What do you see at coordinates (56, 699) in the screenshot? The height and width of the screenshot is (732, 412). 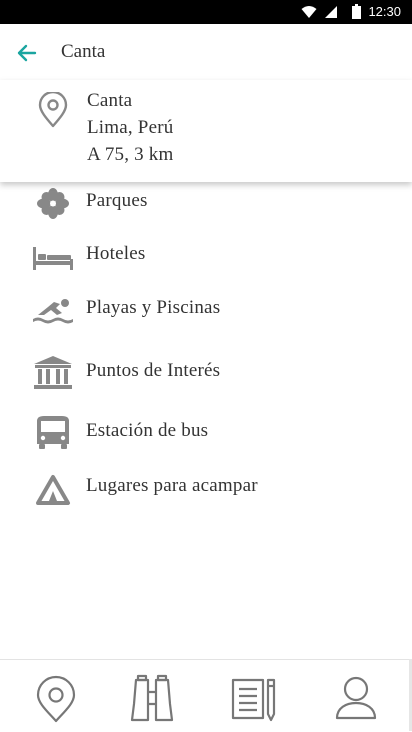 I see `map-pin-nav-icon` at bounding box center [56, 699].